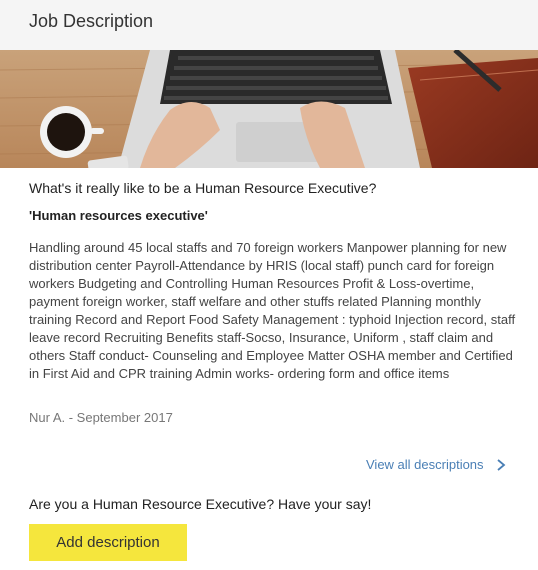 The width and height of the screenshot is (538, 570). Describe the element at coordinates (91, 21) in the screenshot. I see `page-title: Job Description` at that location.